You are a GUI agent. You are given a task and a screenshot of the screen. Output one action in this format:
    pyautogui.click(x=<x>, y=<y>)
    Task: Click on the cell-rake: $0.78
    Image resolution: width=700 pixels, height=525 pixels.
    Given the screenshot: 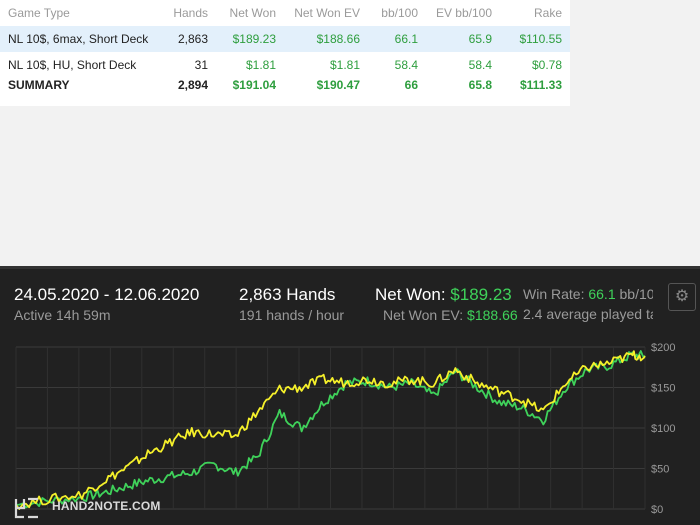 What is the action you would take?
    pyautogui.click(x=546, y=65)
    